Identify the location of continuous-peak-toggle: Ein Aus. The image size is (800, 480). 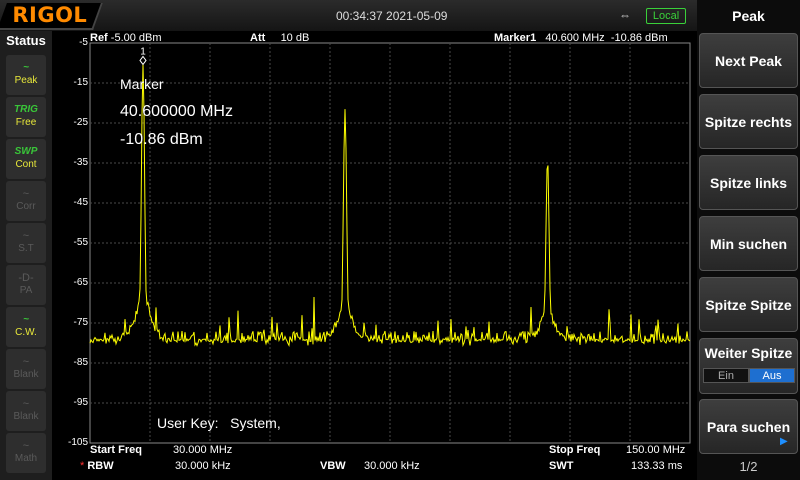
(749, 375).